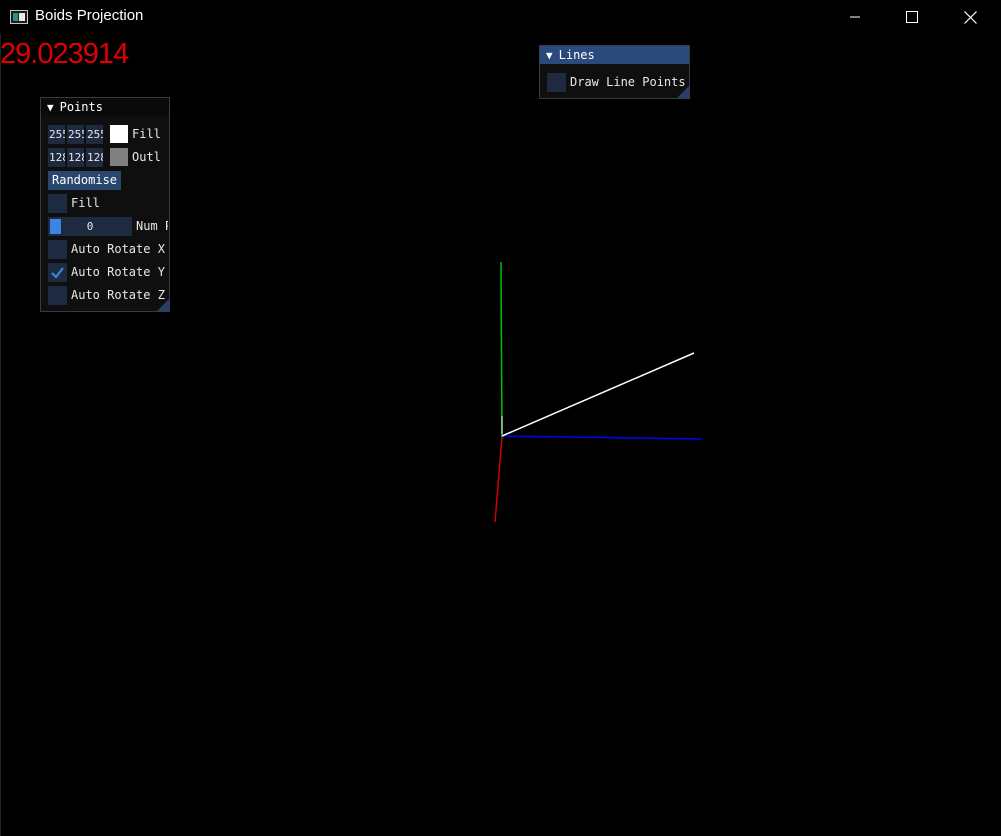 This screenshot has width=1001, height=836. What do you see at coordinates (104, 157) in the screenshot?
I see `outline-color-row: 128 128 128 Outline` at bounding box center [104, 157].